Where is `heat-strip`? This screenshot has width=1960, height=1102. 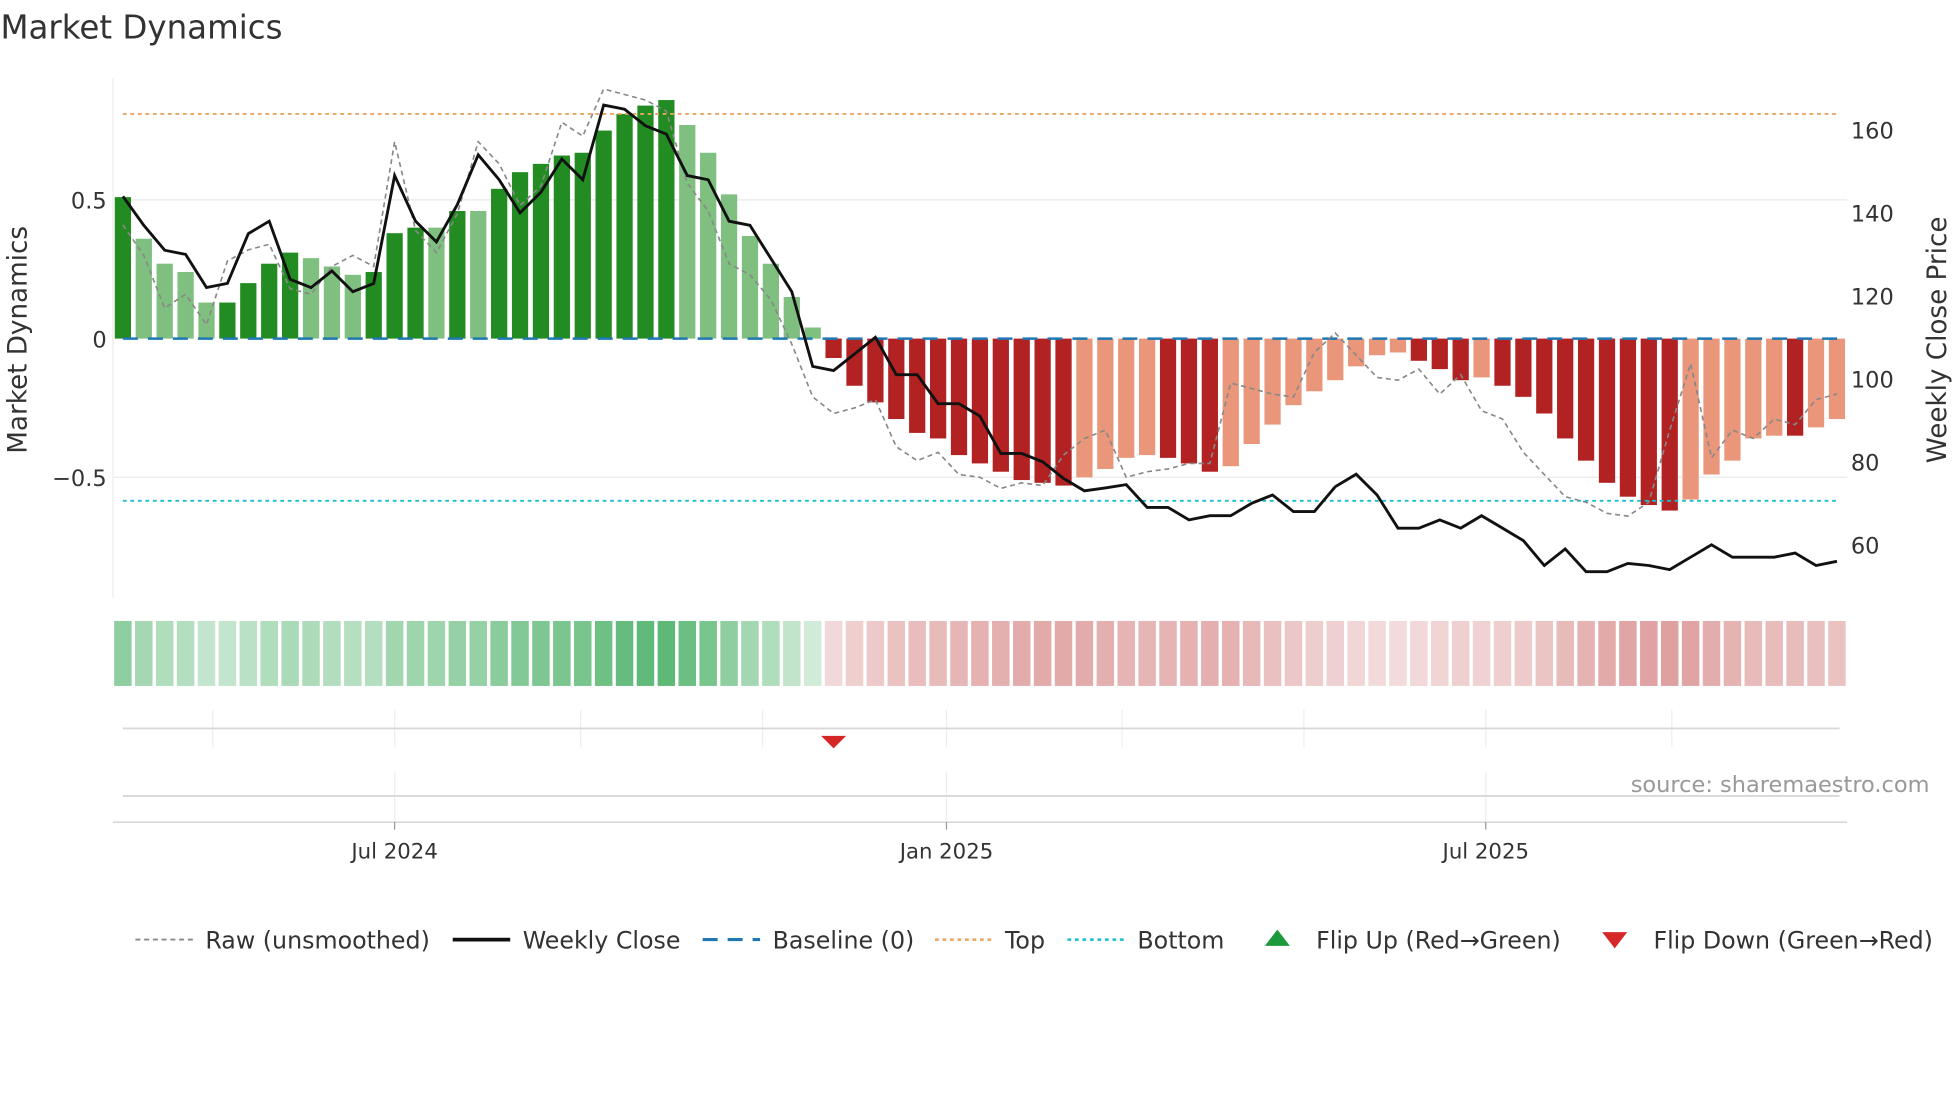
heat-strip is located at coordinates (980, 653).